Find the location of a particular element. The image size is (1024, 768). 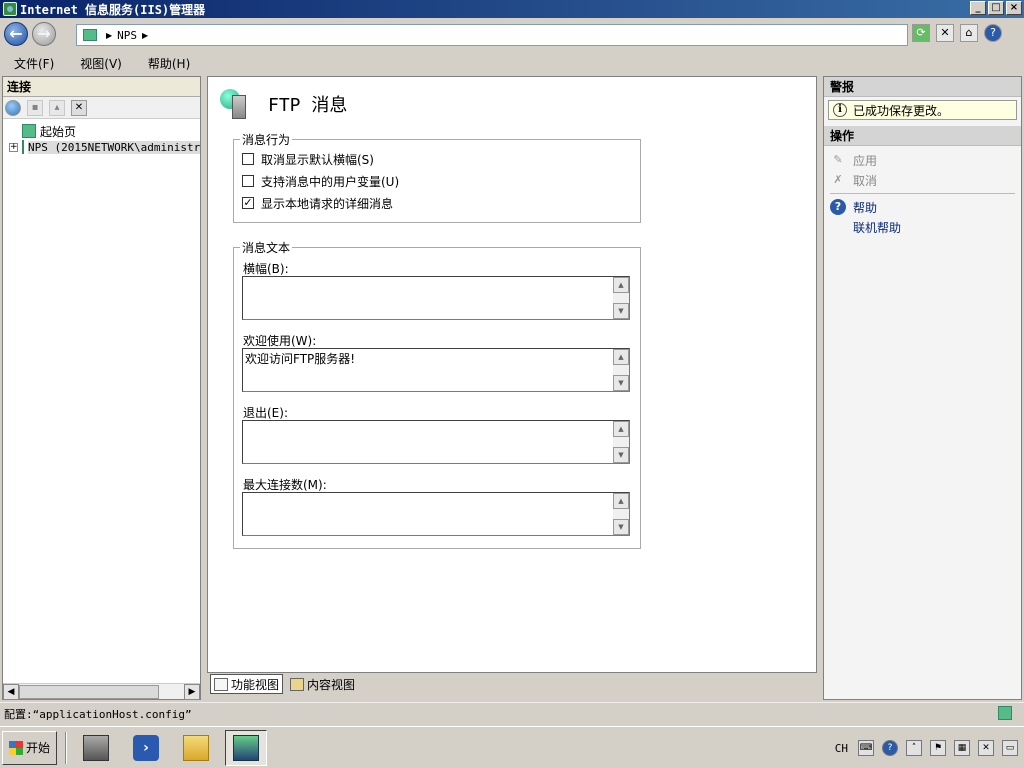

input-language: CH is located at coordinates (841, 748).